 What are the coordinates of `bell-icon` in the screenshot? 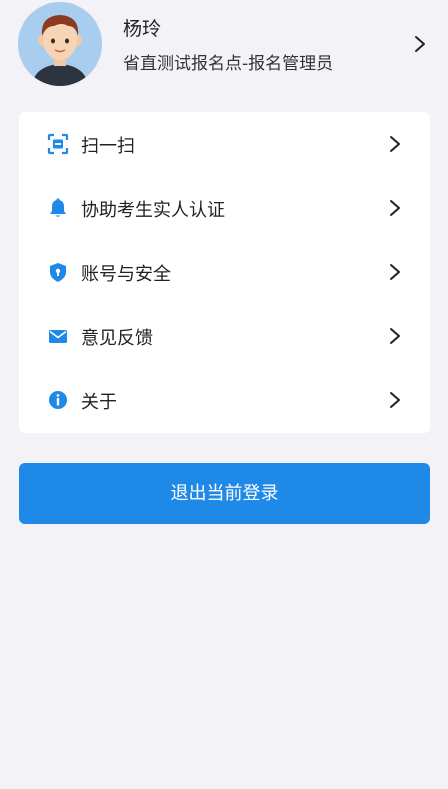 It's located at (58, 207).